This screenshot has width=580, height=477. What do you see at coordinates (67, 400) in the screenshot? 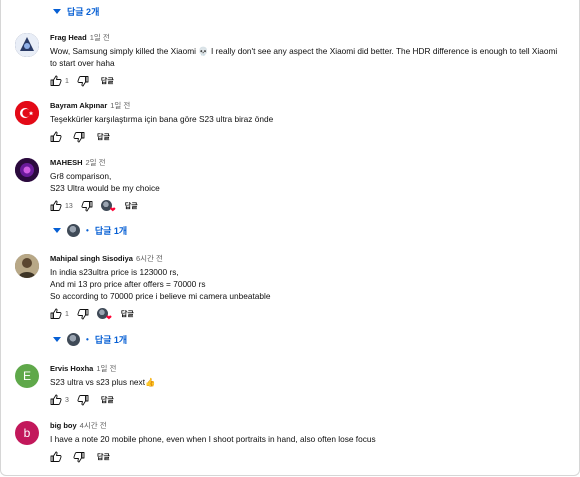
I see `like-count: 3` at bounding box center [67, 400].